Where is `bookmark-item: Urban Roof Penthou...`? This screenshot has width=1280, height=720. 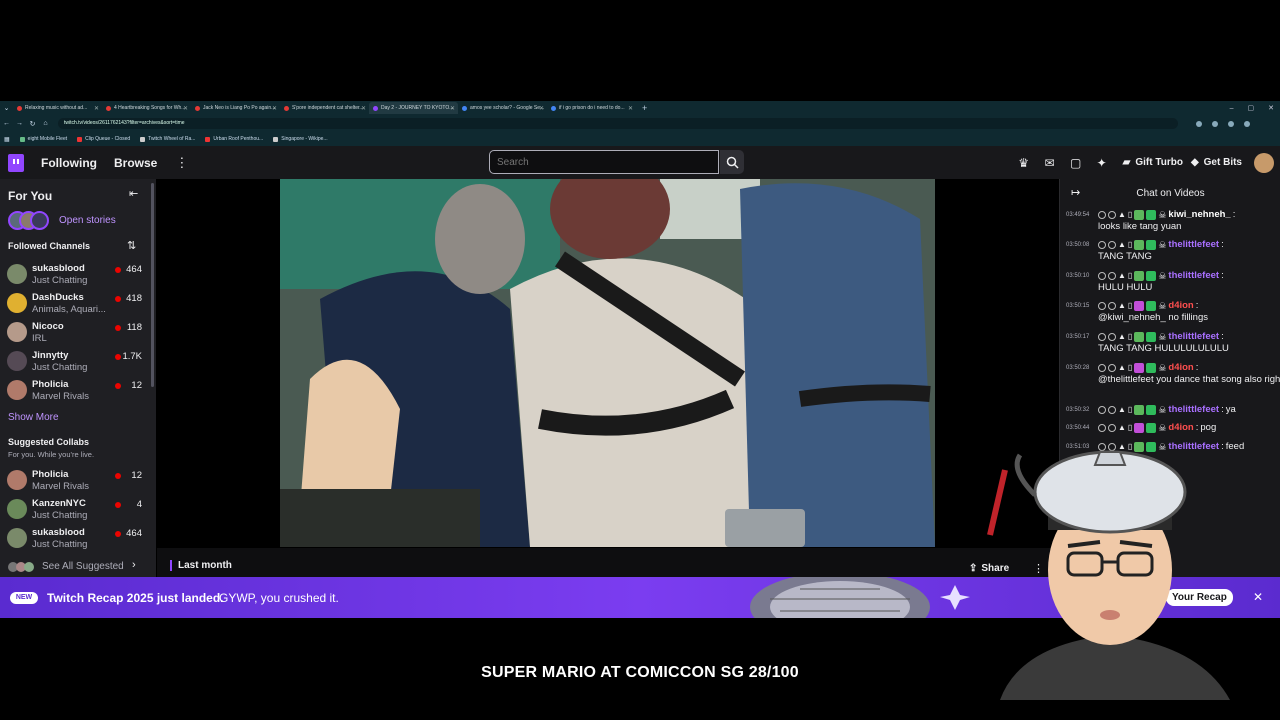 bookmark-item: Urban Roof Penthou... is located at coordinates (234, 139).